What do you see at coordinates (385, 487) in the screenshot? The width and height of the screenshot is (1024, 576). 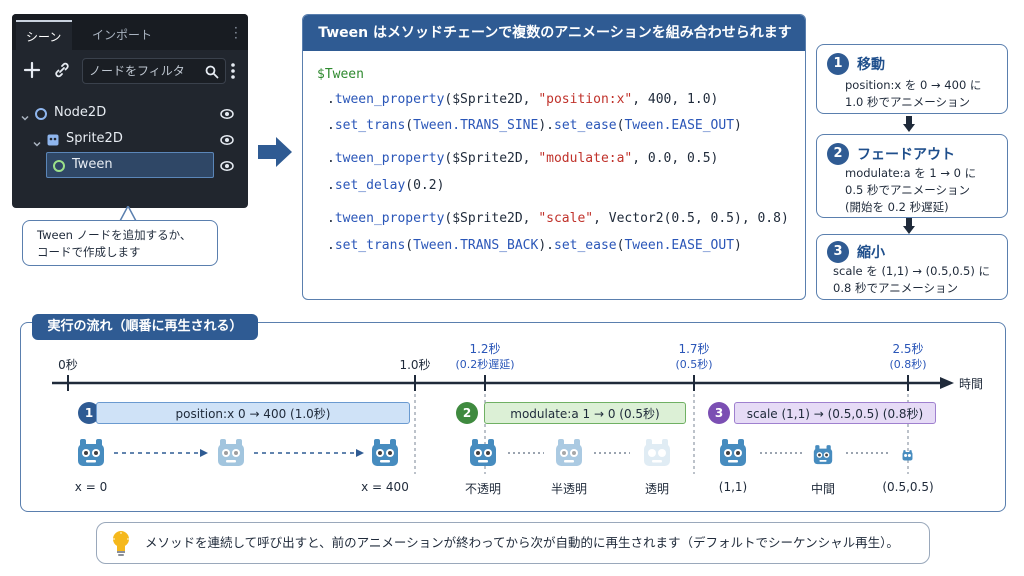 I see `icon-caption: x = 400` at bounding box center [385, 487].